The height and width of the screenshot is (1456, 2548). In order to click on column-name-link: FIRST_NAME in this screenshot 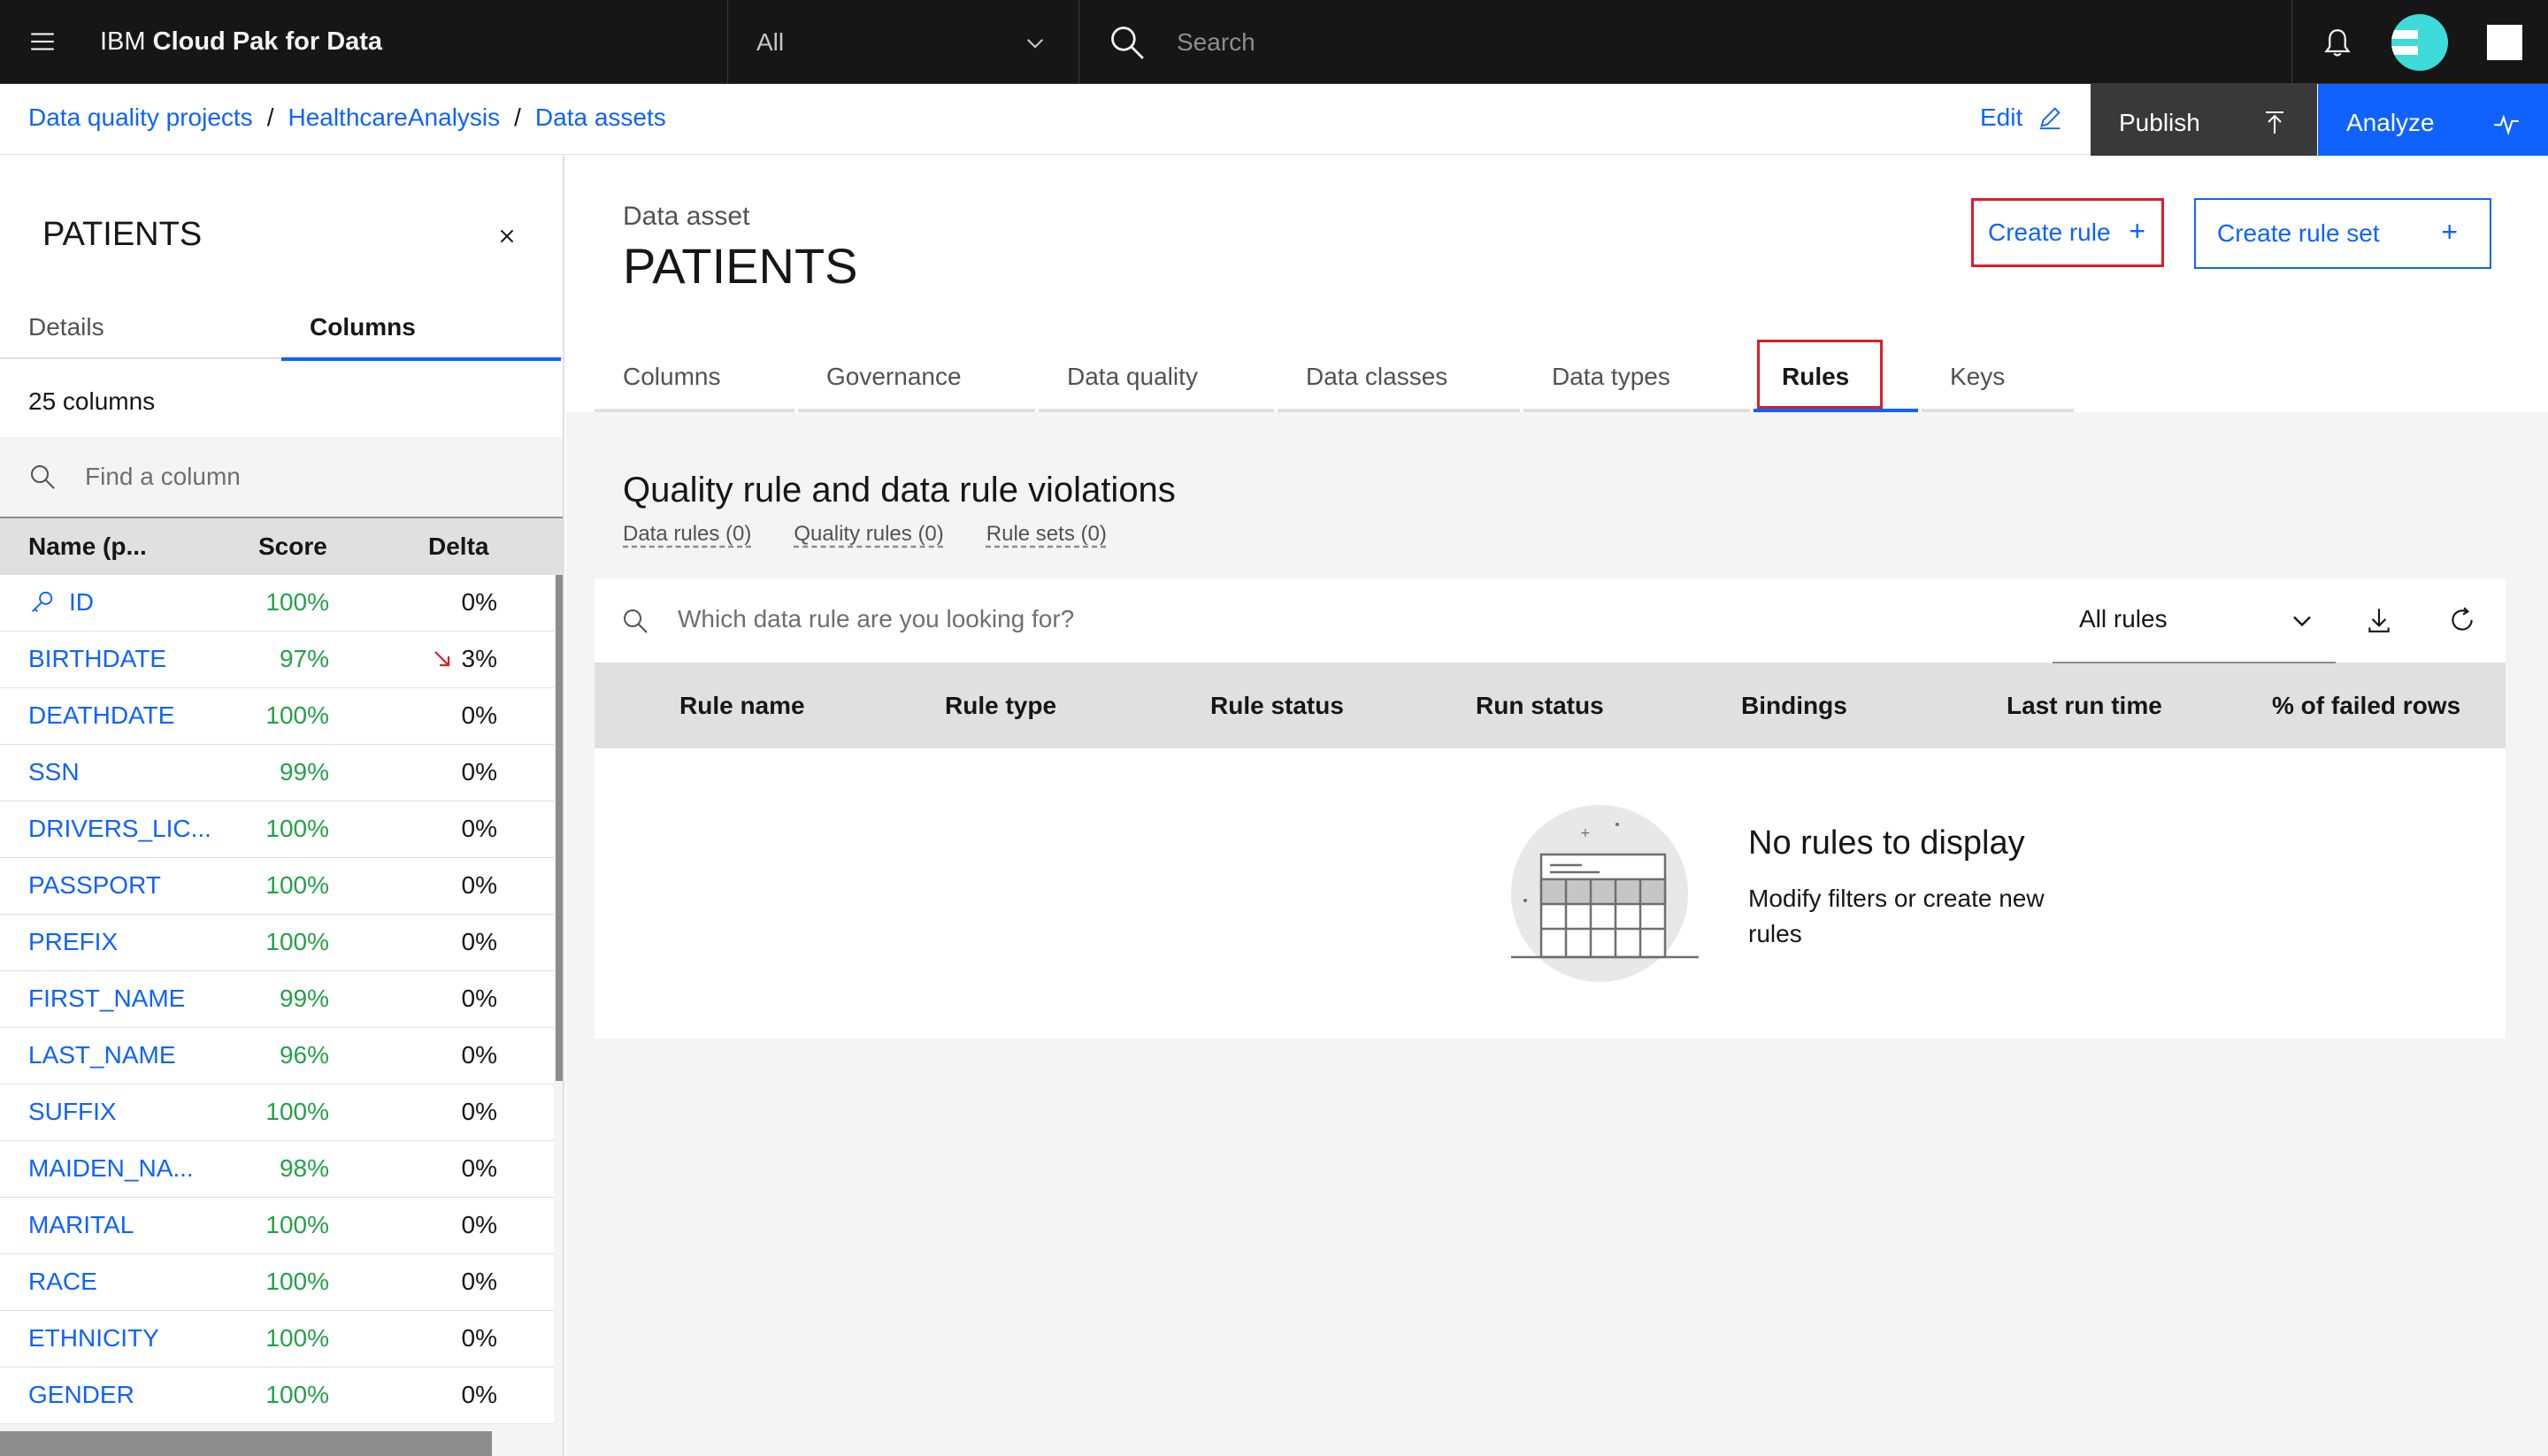, I will do `click(107, 999)`.